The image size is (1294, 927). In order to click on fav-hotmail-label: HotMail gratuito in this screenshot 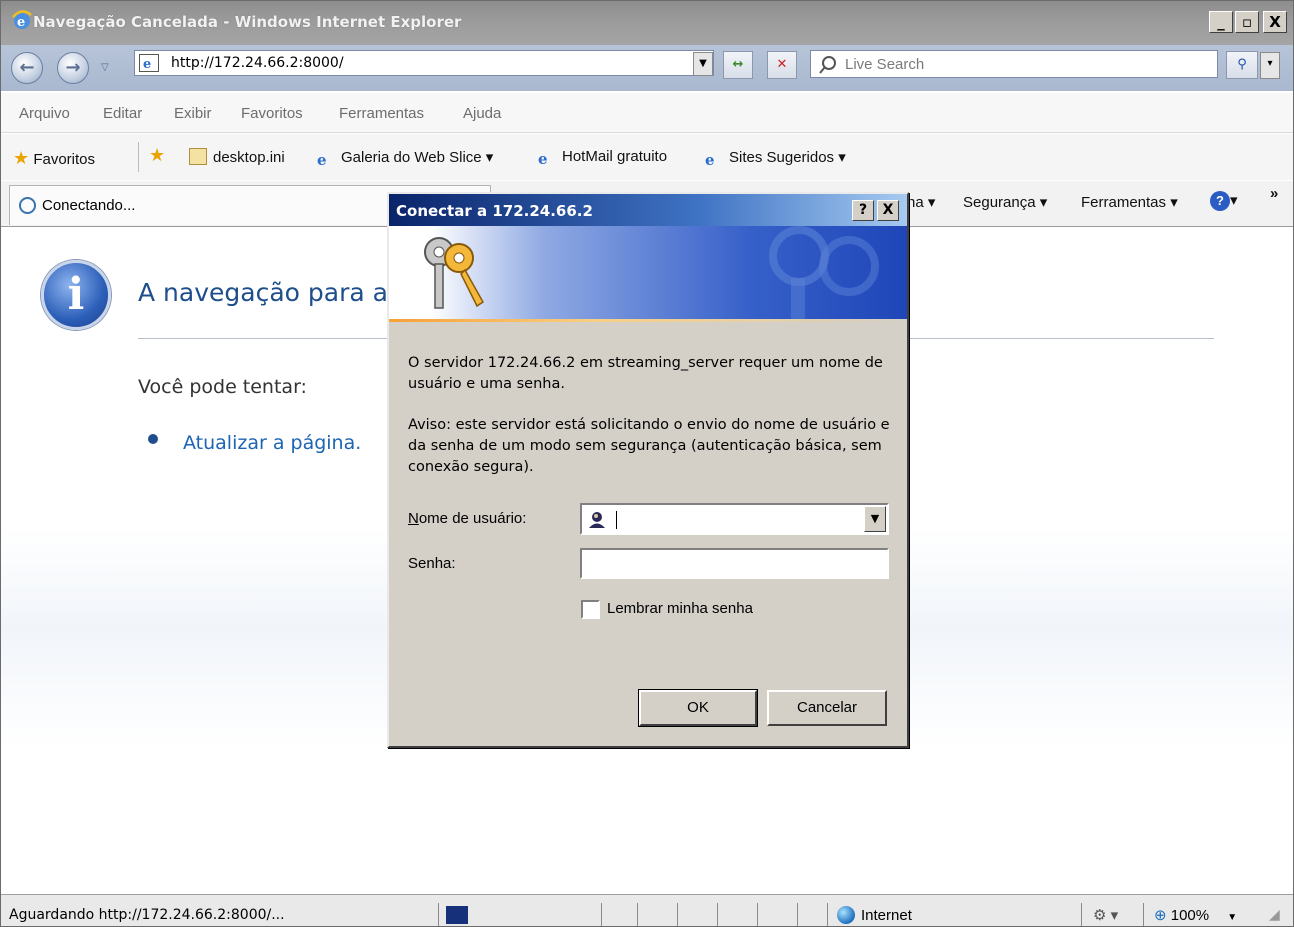, I will do `click(615, 156)`.